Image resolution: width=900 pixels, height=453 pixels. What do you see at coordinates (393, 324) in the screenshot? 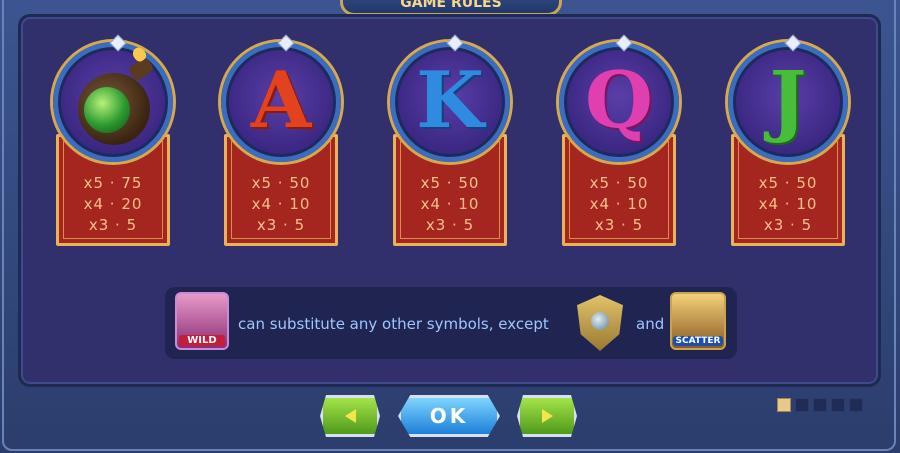
I see `wild-description: can substitute any other symbols, except` at bounding box center [393, 324].